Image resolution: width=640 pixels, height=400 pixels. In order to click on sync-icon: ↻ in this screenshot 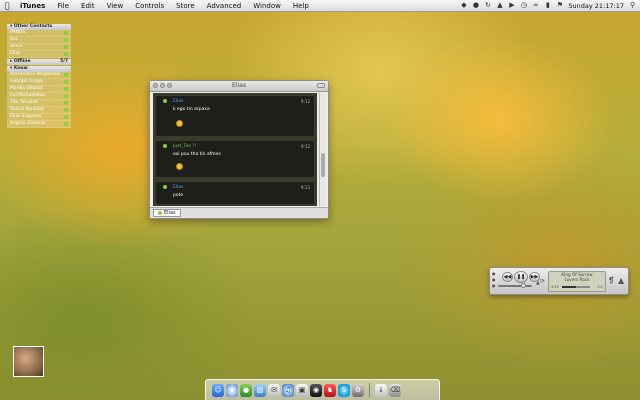, I will do `click(487, 5)`.